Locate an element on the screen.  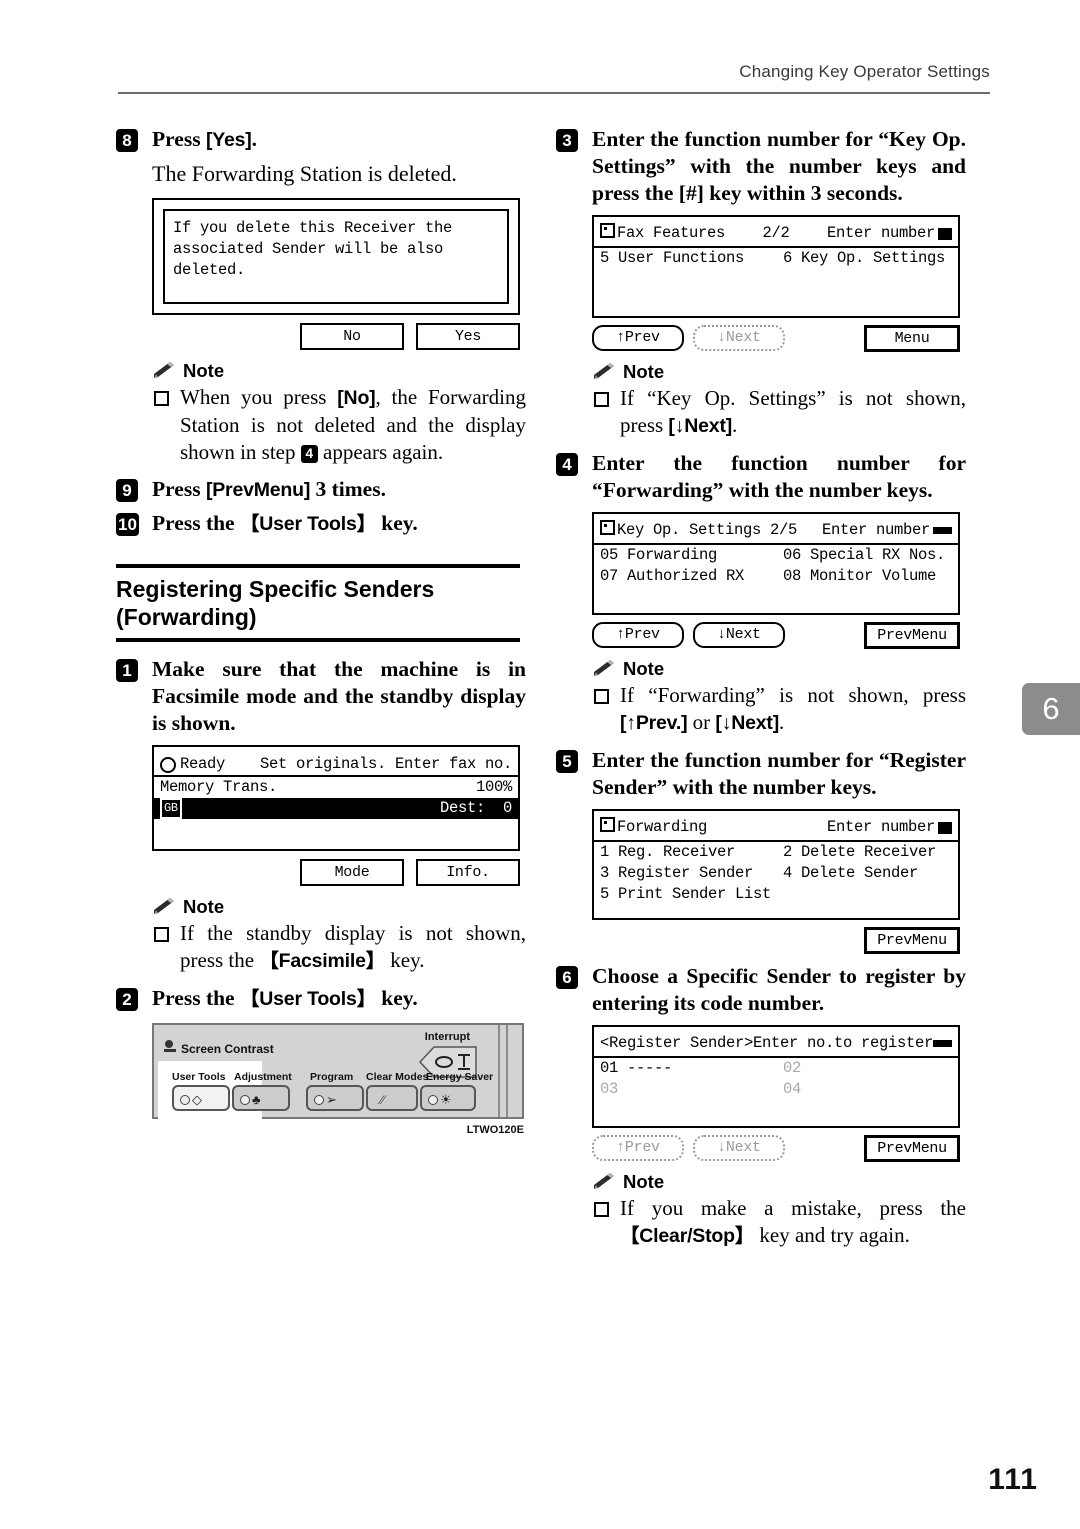
menu-item-register-sender: 3 Register Sender is located at coordinates (691, 873).